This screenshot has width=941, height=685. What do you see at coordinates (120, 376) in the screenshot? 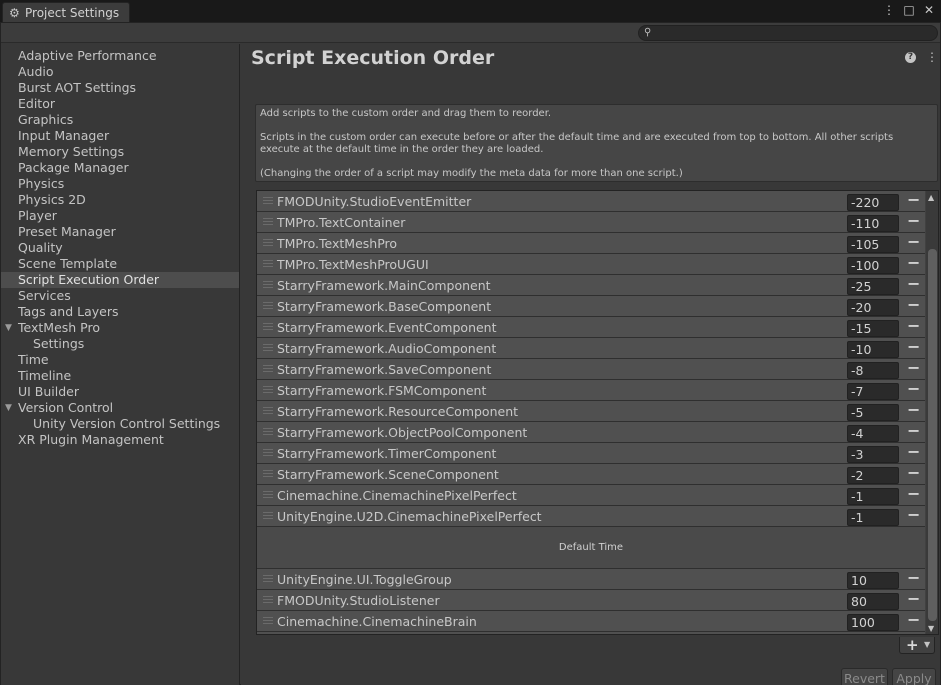
I see `sidebar-item: Timeline` at bounding box center [120, 376].